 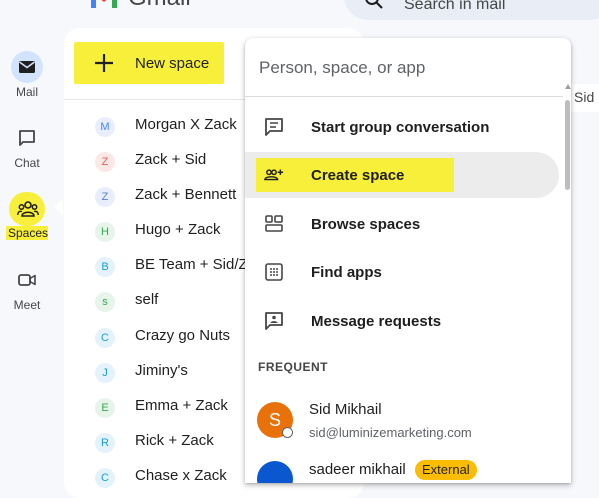 I want to click on new-space-button: New space, so click(x=149, y=63).